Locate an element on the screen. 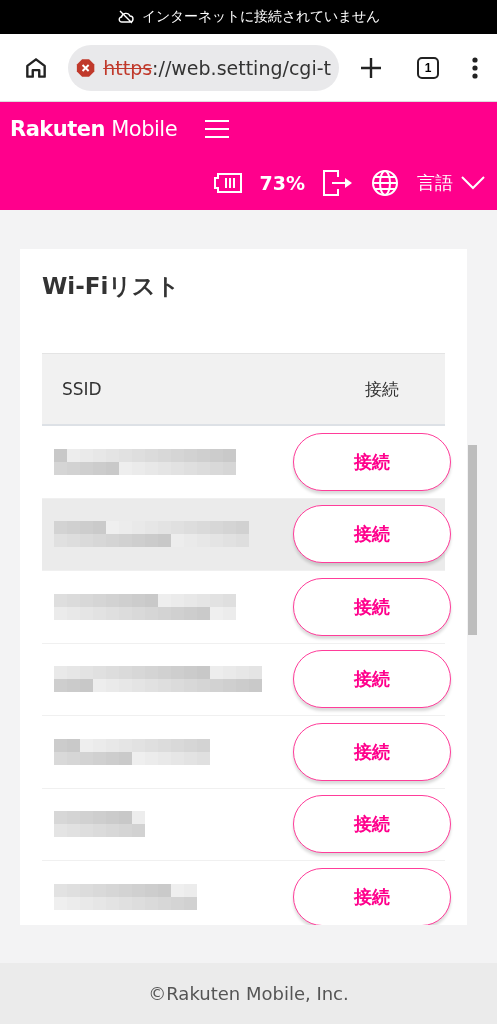  battery-icon is located at coordinates (227, 182).